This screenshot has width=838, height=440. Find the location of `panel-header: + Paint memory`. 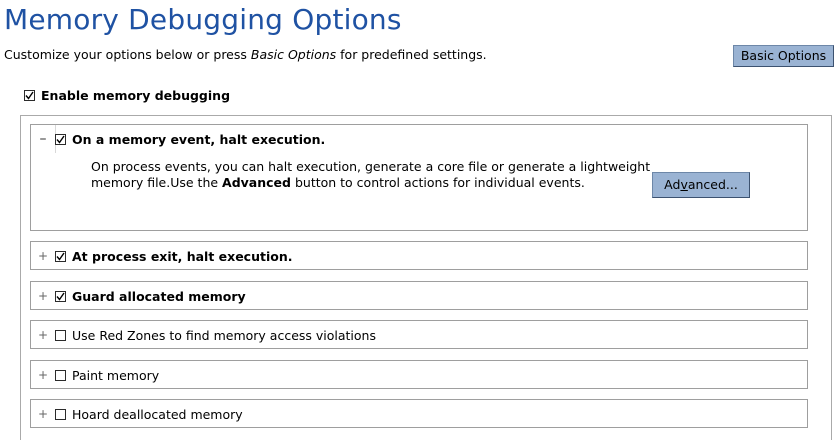

panel-header: + Paint memory is located at coordinates (419, 375).